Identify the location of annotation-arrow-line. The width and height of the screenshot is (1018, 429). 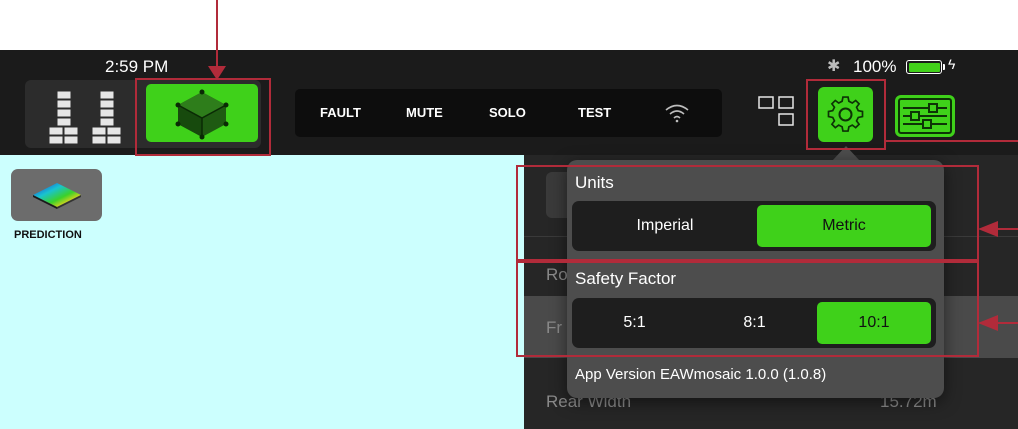
(217, 35).